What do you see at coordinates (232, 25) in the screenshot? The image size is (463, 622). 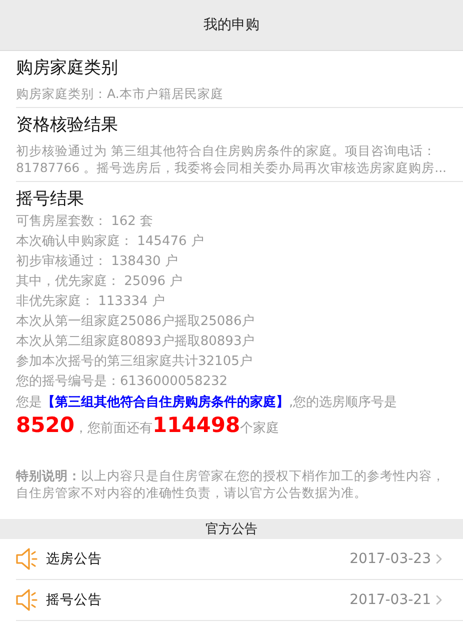 I see `page-title: 我的申购` at bounding box center [232, 25].